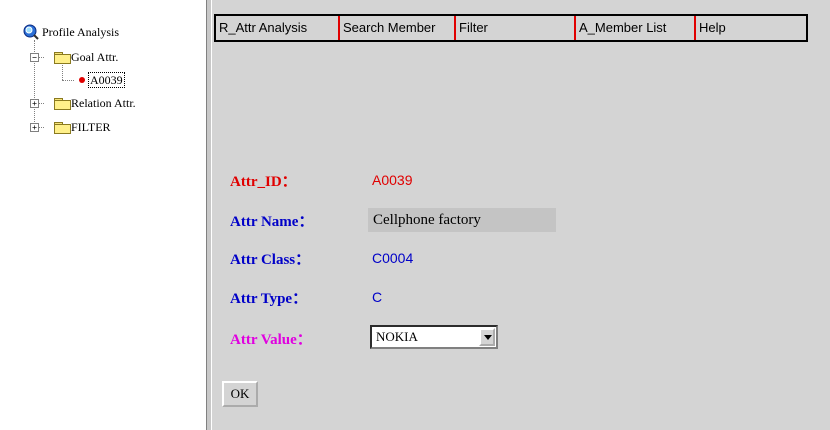  Describe the element at coordinates (377, 297) in the screenshot. I see `attr-type-value: C` at that location.